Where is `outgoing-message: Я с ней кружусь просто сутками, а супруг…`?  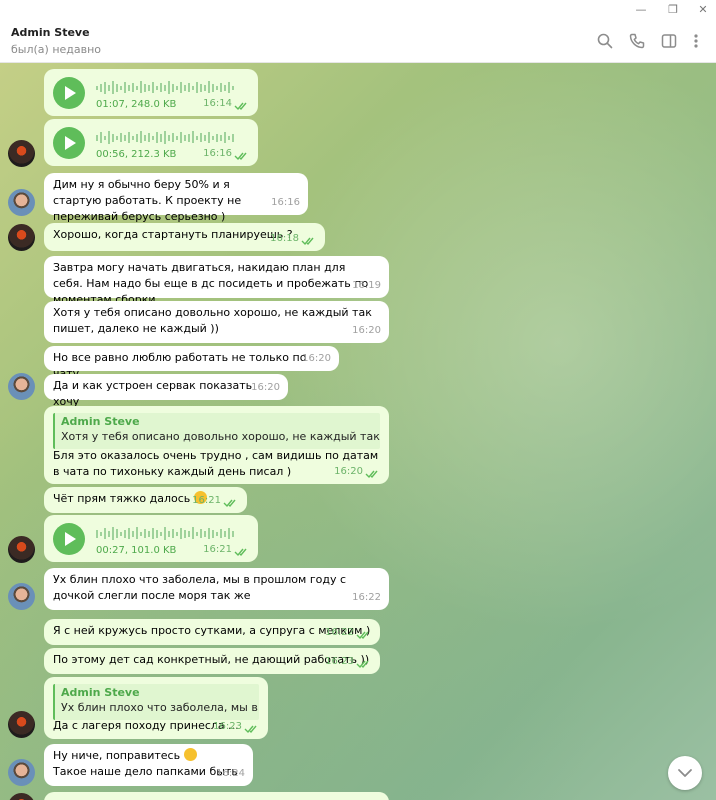
outgoing-message: Я с ней кружусь просто сутками, а супруг… is located at coordinates (212, 632).